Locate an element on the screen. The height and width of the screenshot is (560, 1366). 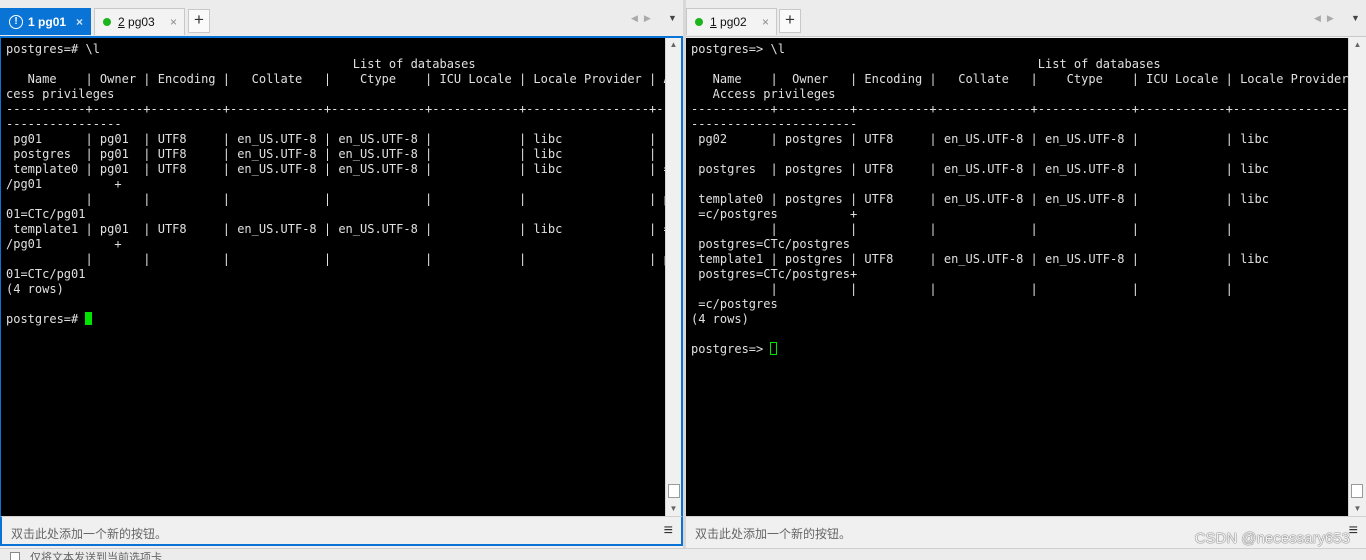
terminal-line: postgres=# \l is located at coordinates (53, 49).